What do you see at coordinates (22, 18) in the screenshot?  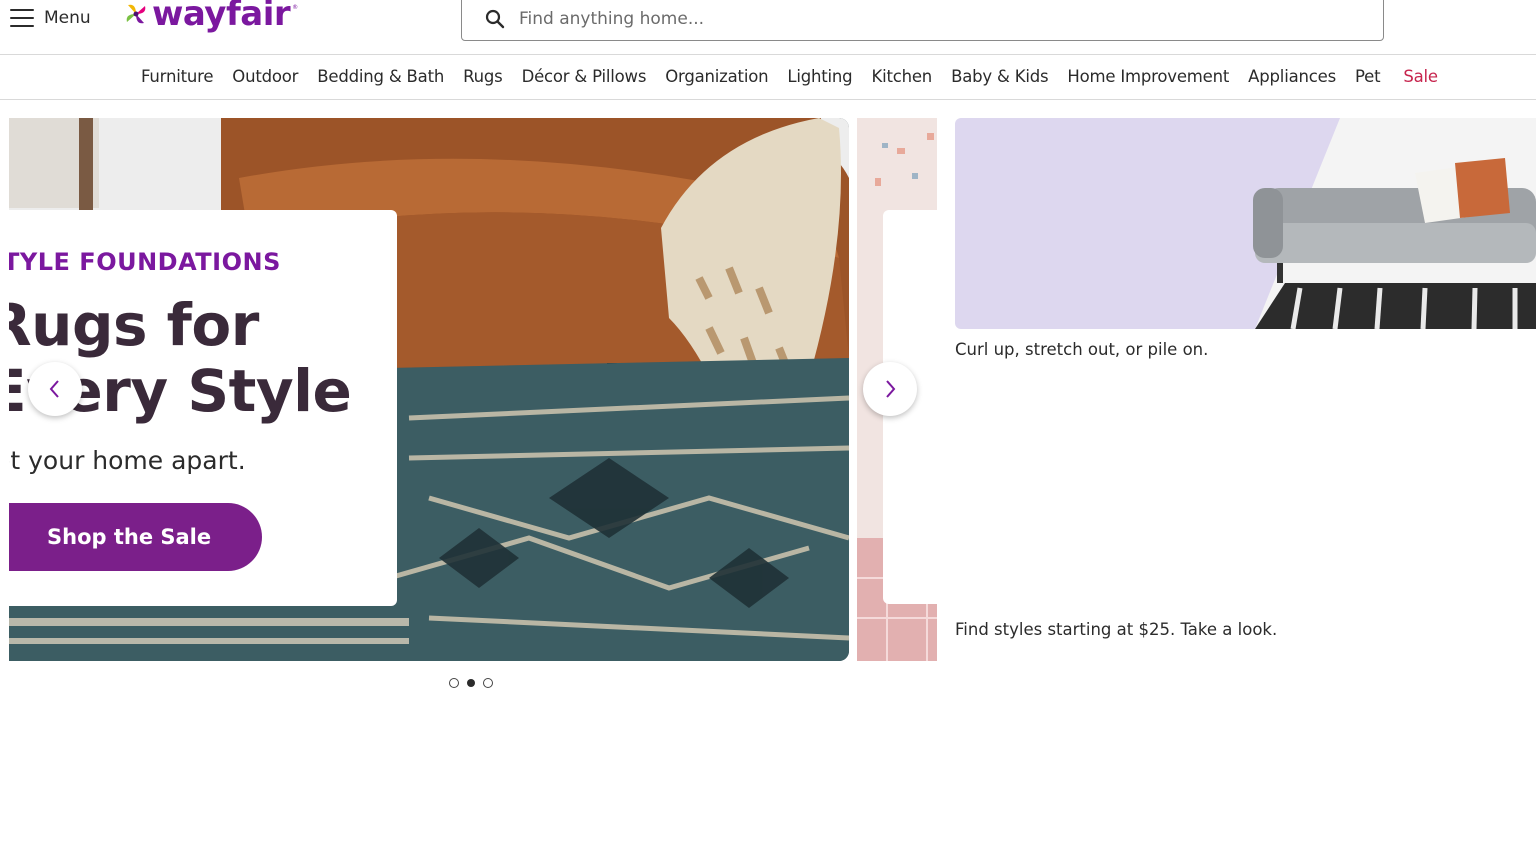 I see `hamburger-icon` at bounding box center [22, 18].